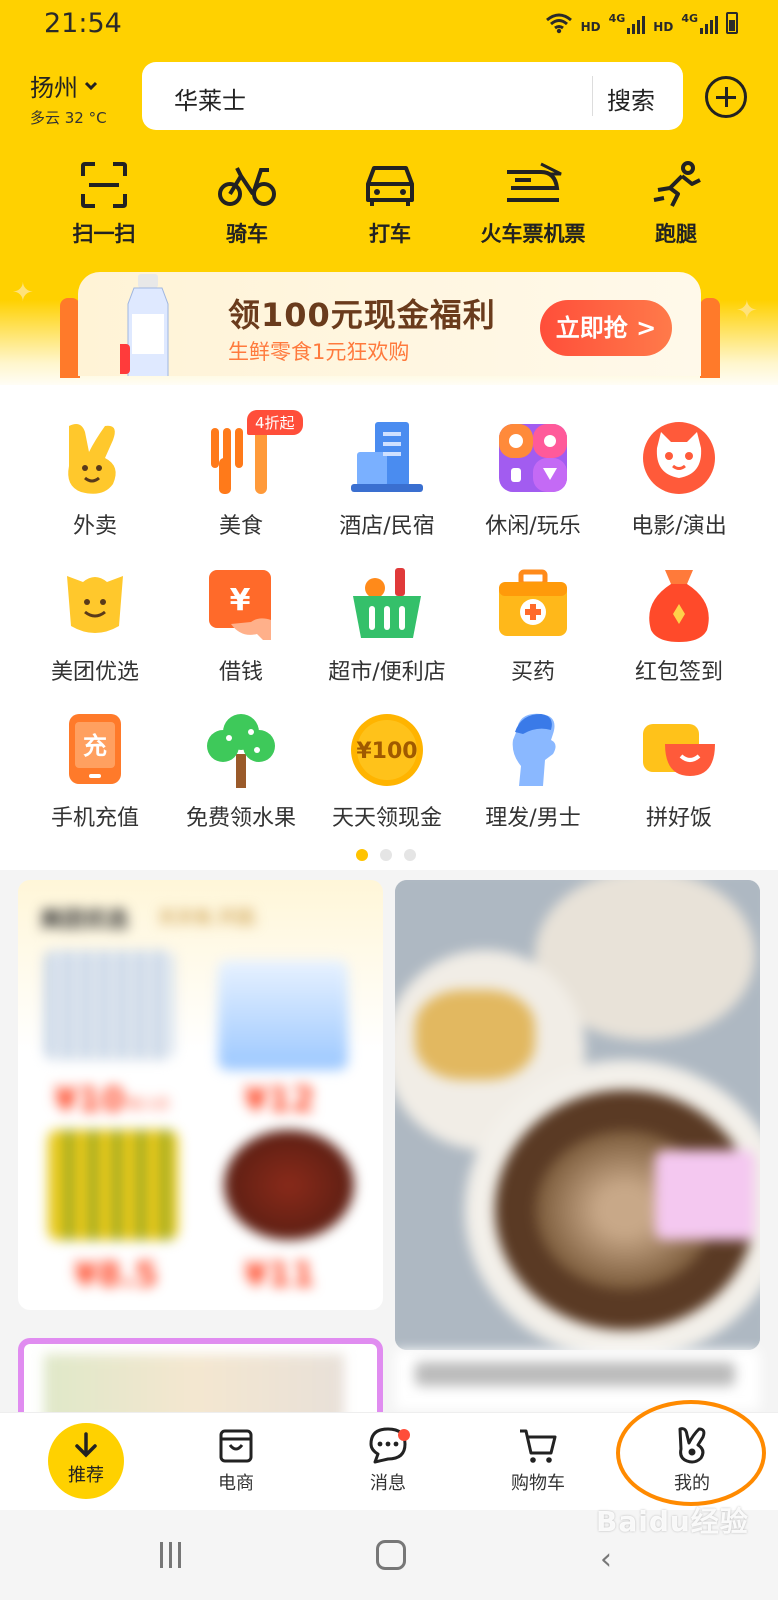 This screenshot has height=1600, width=778. Describe the element at coordinates (144, 325) in the screenshot. I see `bottle-icon` at that location.